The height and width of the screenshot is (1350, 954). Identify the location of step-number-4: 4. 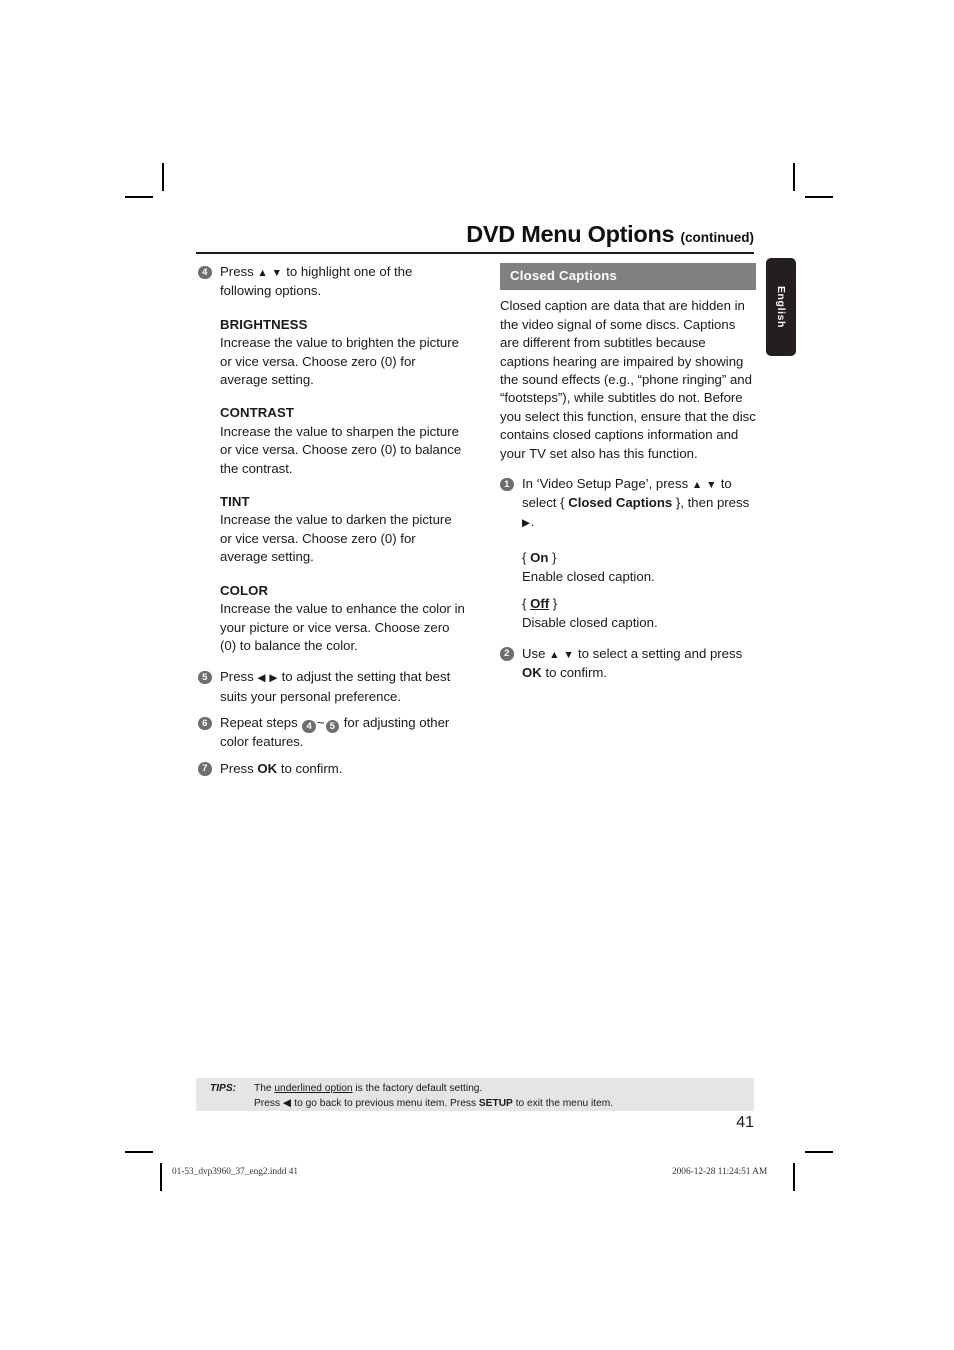
(205, 272).